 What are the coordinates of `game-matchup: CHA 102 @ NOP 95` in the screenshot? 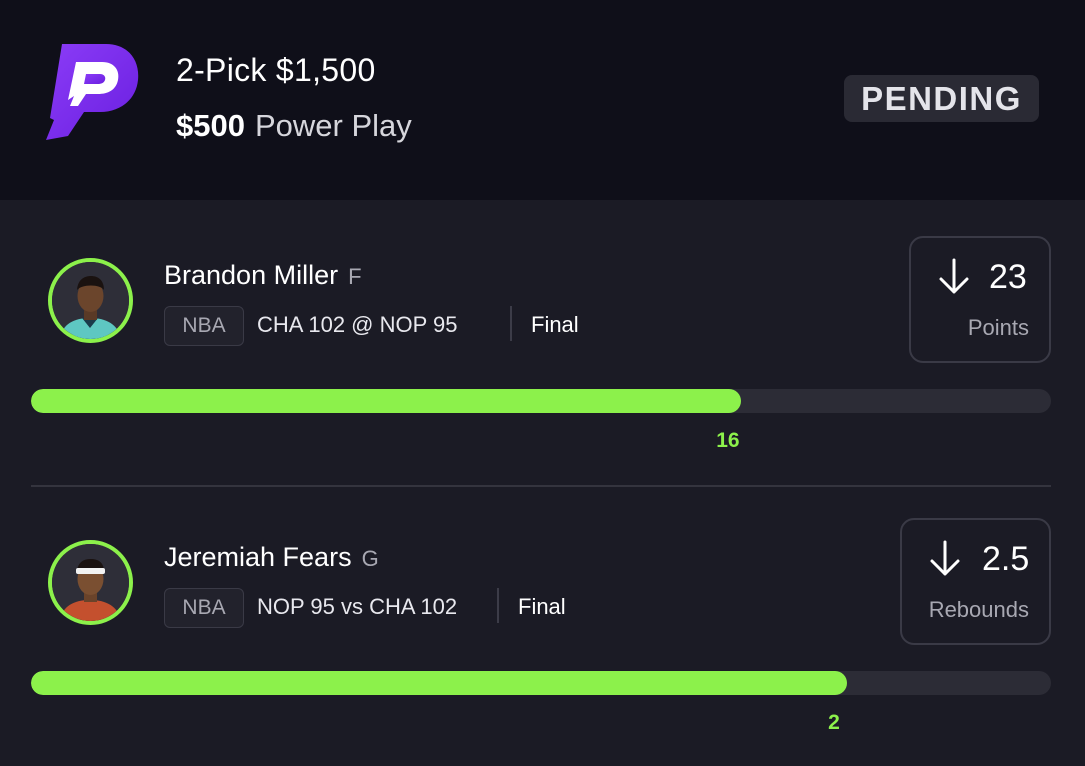 It's located at (357, 324).